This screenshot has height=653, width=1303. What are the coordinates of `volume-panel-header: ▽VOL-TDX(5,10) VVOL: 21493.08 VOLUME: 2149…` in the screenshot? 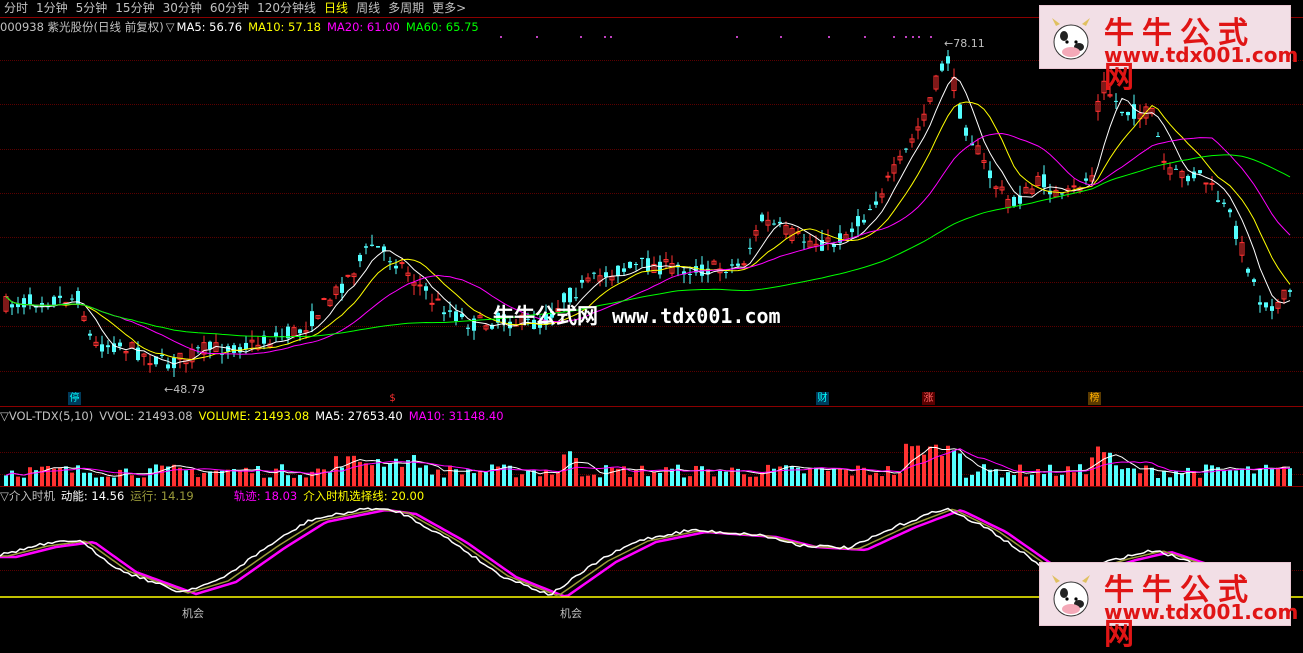 It's located at (255, 416).